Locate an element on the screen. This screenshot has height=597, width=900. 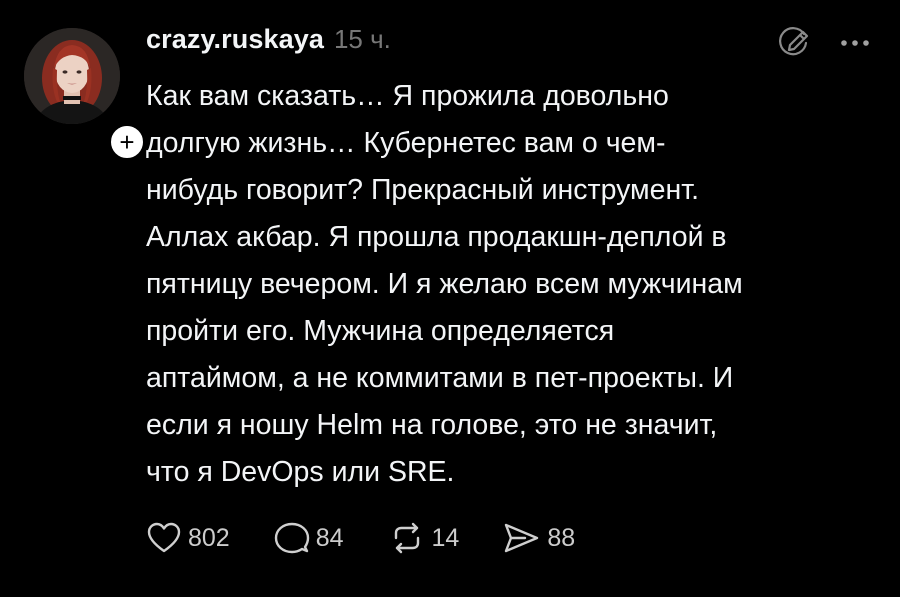
post-text-line: пройти его. Мужчина определяется is located at coordinates (380, 331).